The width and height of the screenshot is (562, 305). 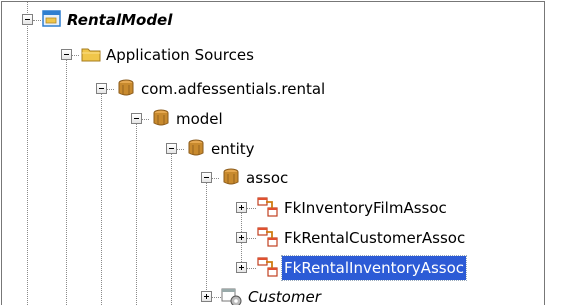 I want to click on tree-node-rentalmodel: RentalModel, so click(x=119, y=20).